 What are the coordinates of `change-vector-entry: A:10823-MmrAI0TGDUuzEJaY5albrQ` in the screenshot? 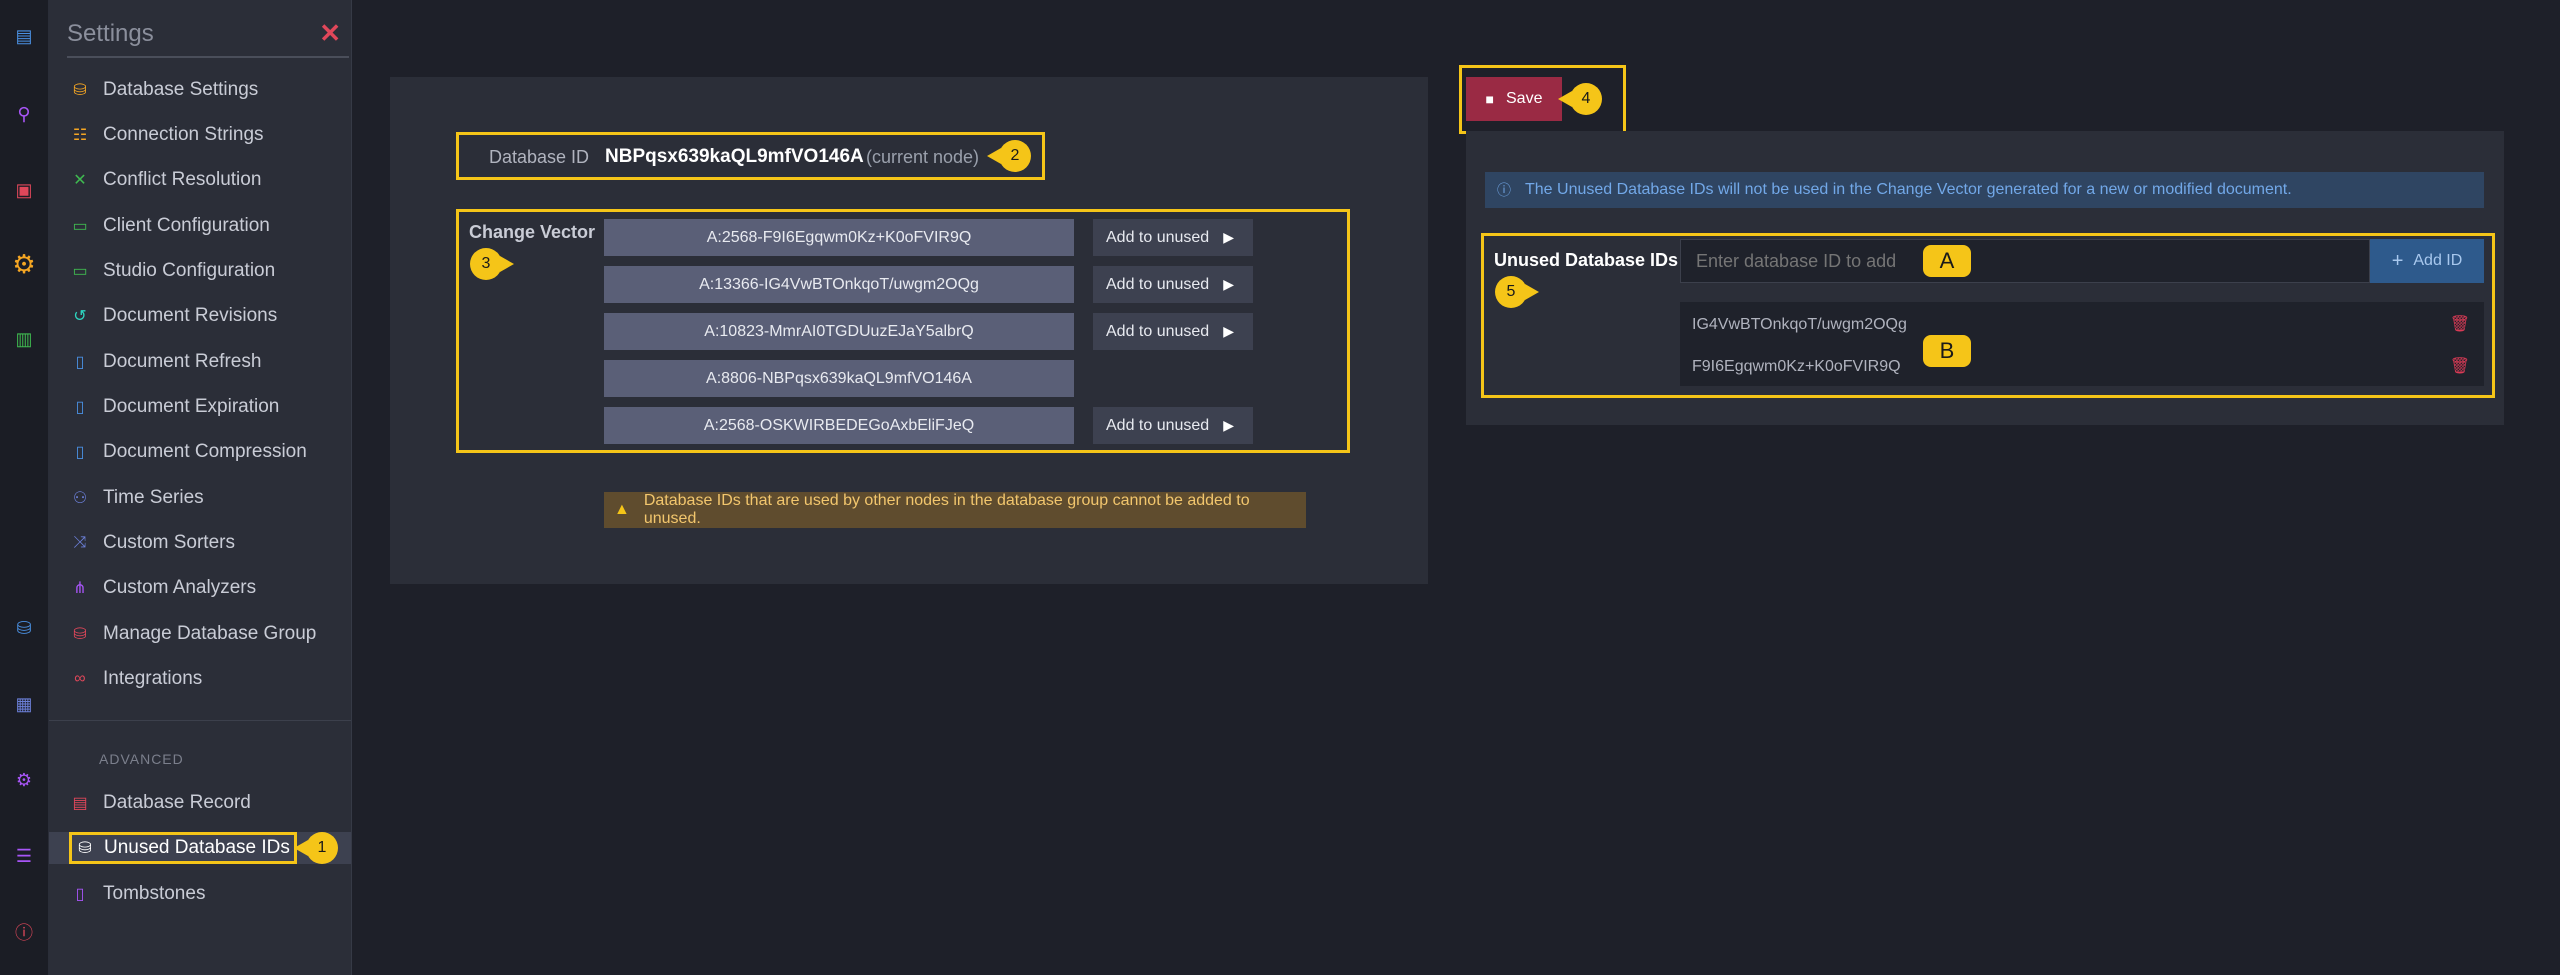 It's located at (839, 331).